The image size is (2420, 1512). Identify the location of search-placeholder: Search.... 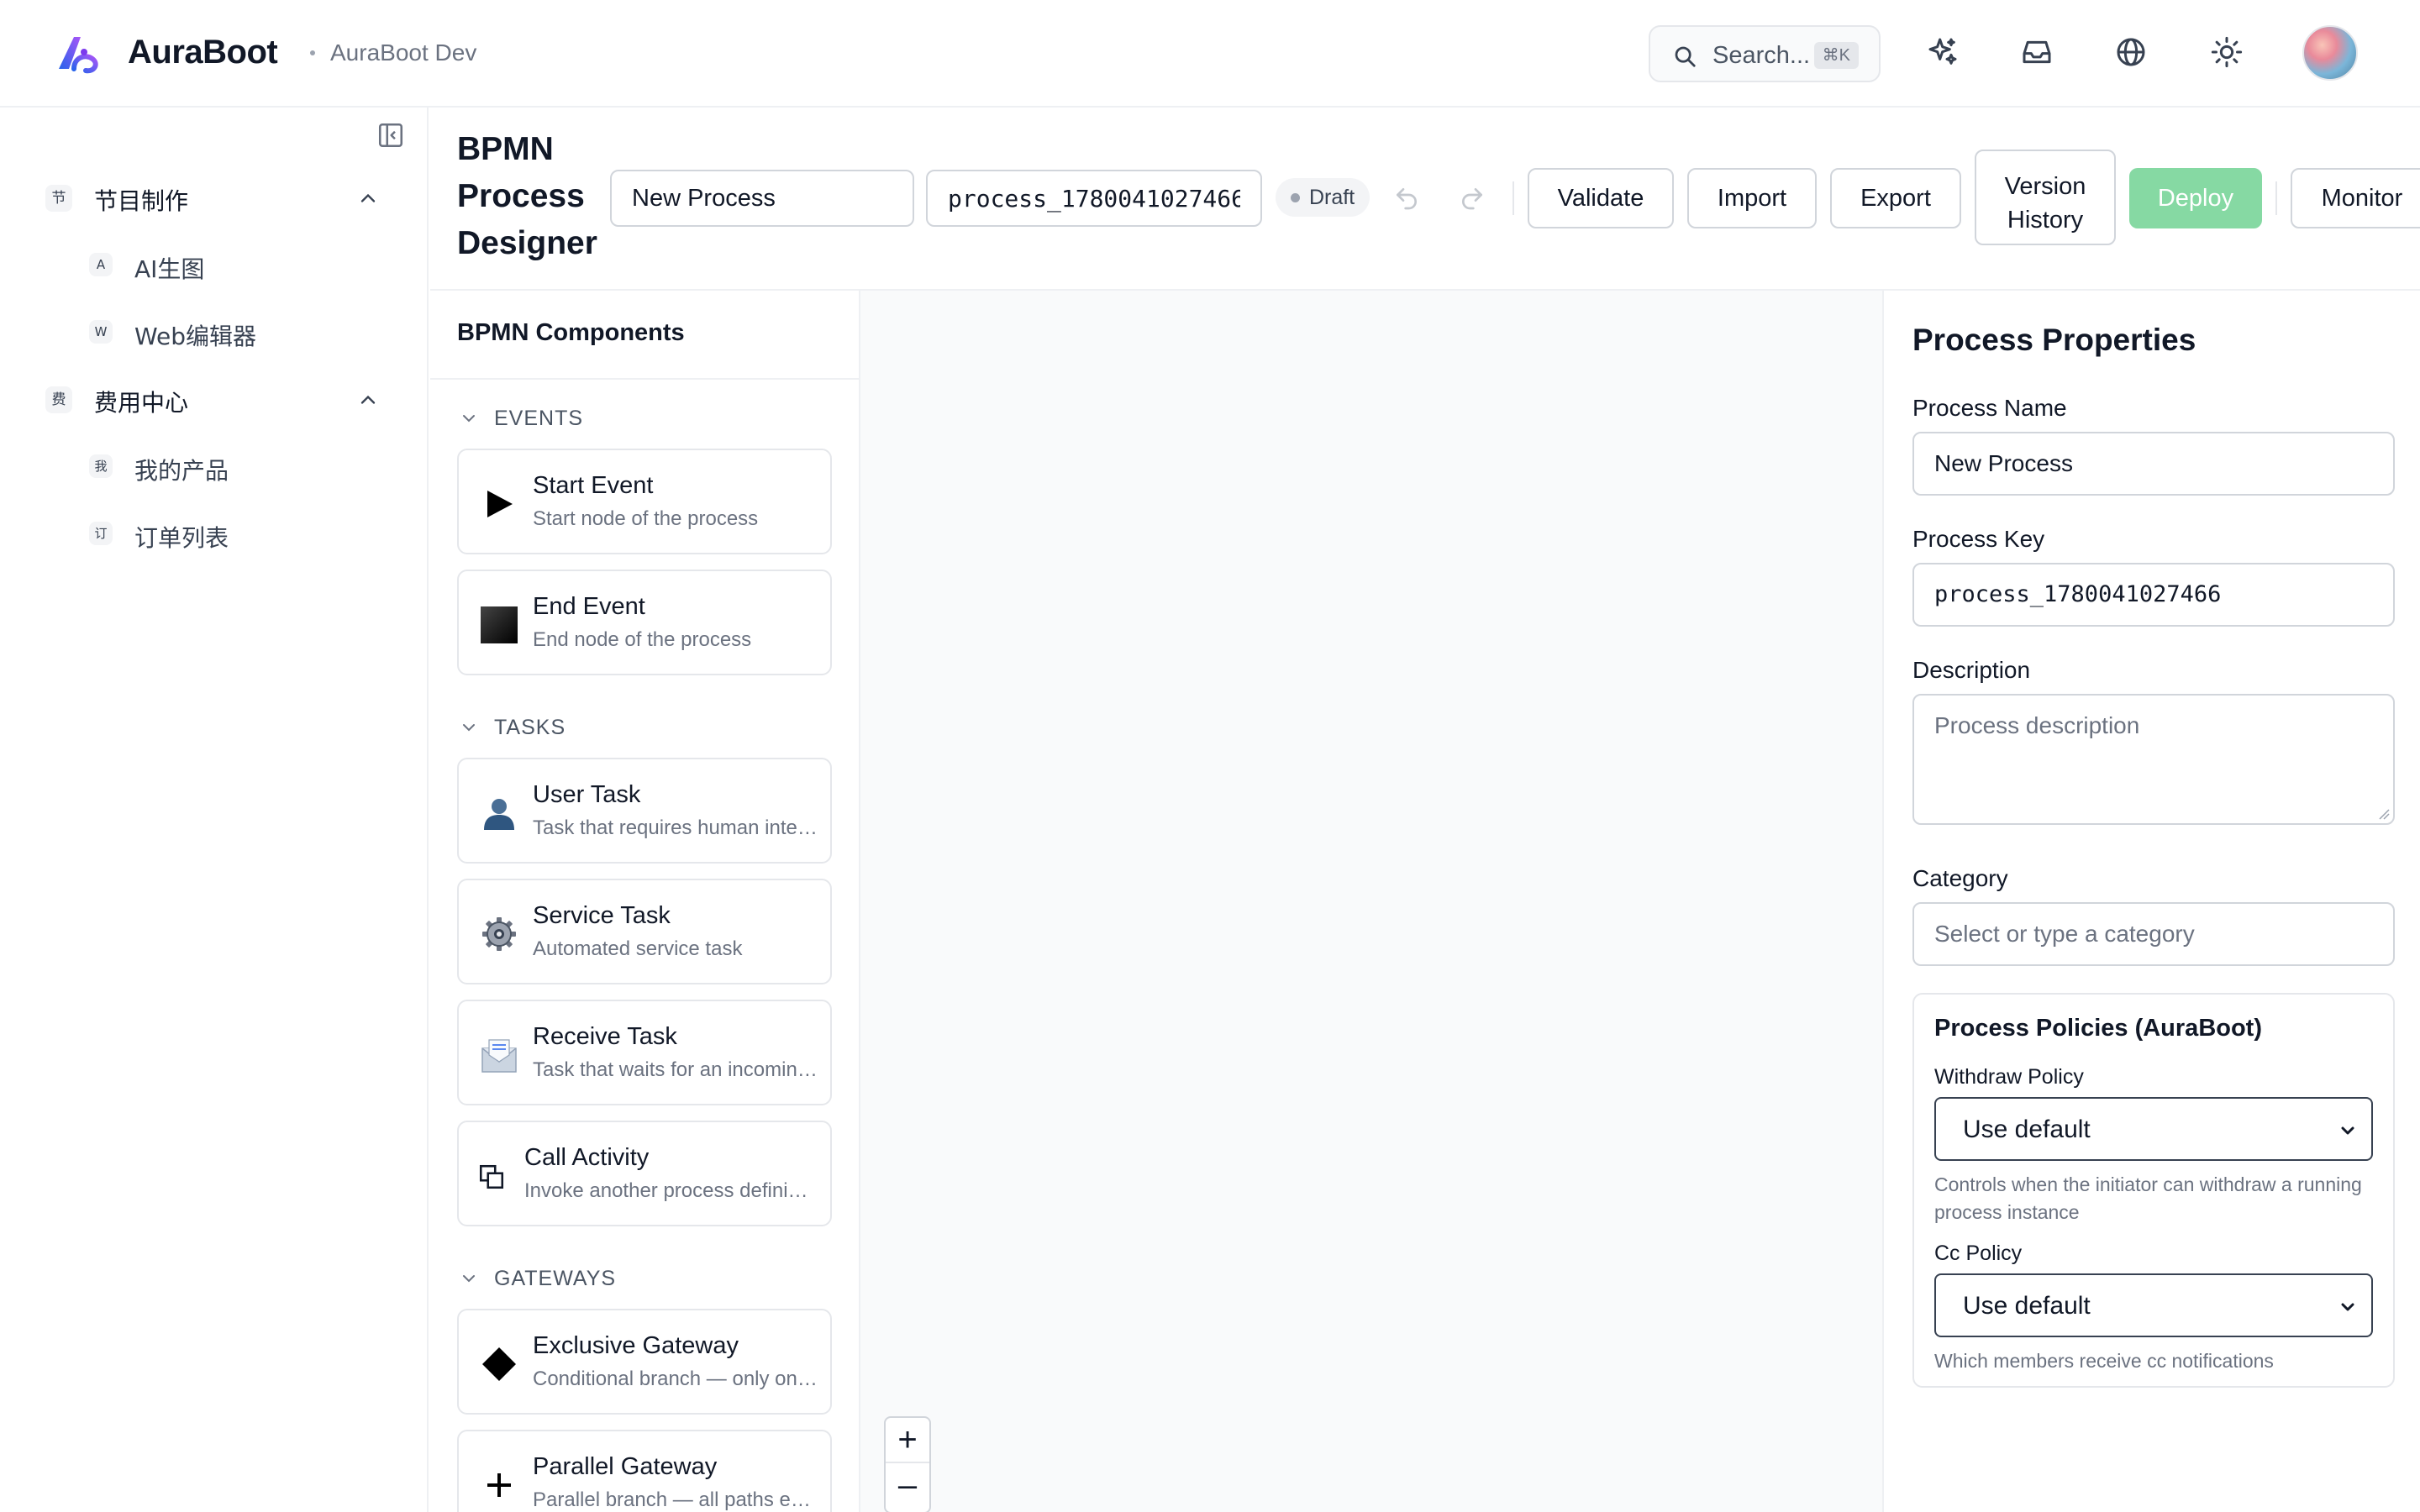
(1761, 55).